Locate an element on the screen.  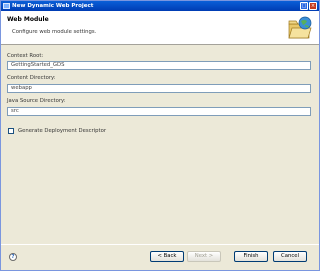
window-title: New Dynamic Web Project is located at coordinates (53, 6).